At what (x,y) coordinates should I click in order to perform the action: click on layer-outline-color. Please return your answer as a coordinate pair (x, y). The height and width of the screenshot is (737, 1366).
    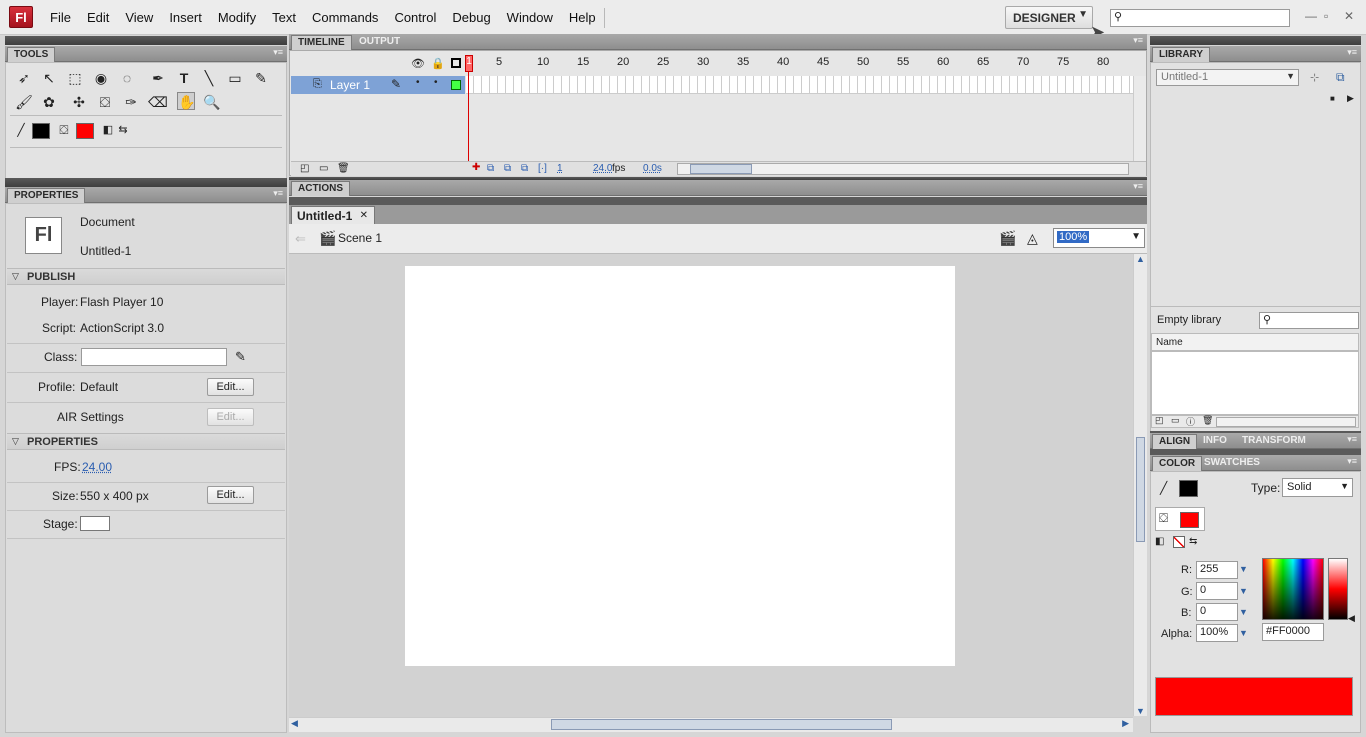
    Looking at the image, I should click on (456, 85).